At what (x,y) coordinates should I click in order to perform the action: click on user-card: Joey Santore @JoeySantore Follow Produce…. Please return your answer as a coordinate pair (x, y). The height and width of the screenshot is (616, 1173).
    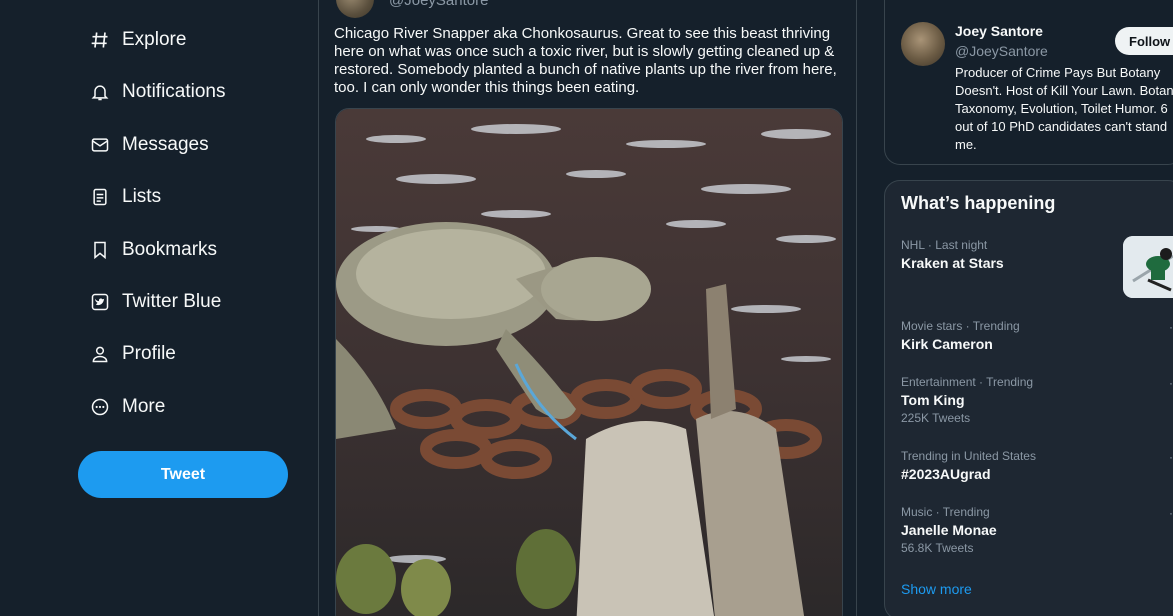
    Looking at the image, I should click on (1028, 82).